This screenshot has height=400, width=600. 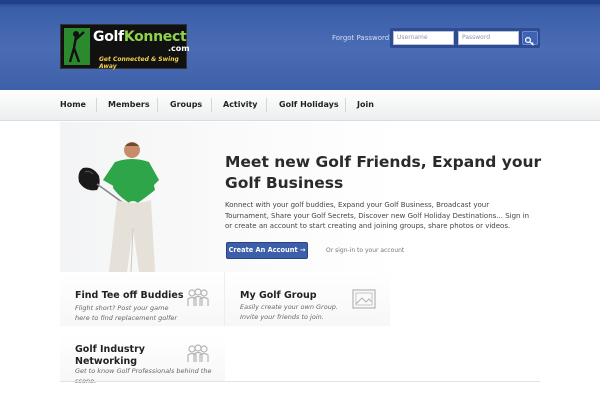 I want to click on create-account-button: Create An Account →, so click(x=267, y=250).